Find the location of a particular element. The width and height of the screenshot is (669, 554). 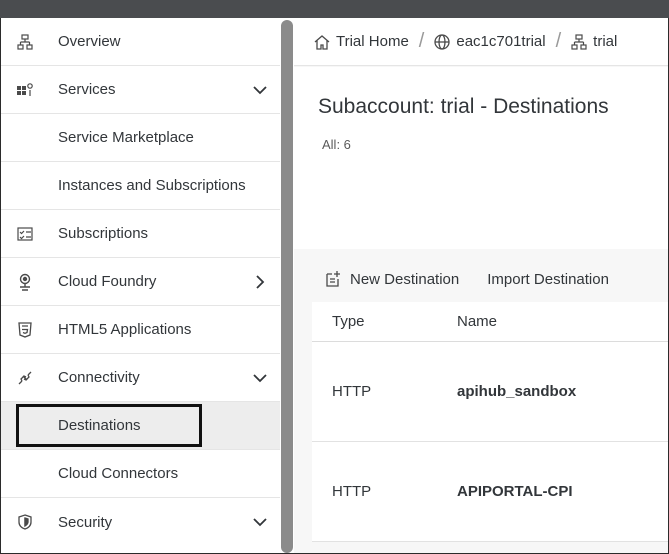

services-icon is located at coordinates (25, 90).